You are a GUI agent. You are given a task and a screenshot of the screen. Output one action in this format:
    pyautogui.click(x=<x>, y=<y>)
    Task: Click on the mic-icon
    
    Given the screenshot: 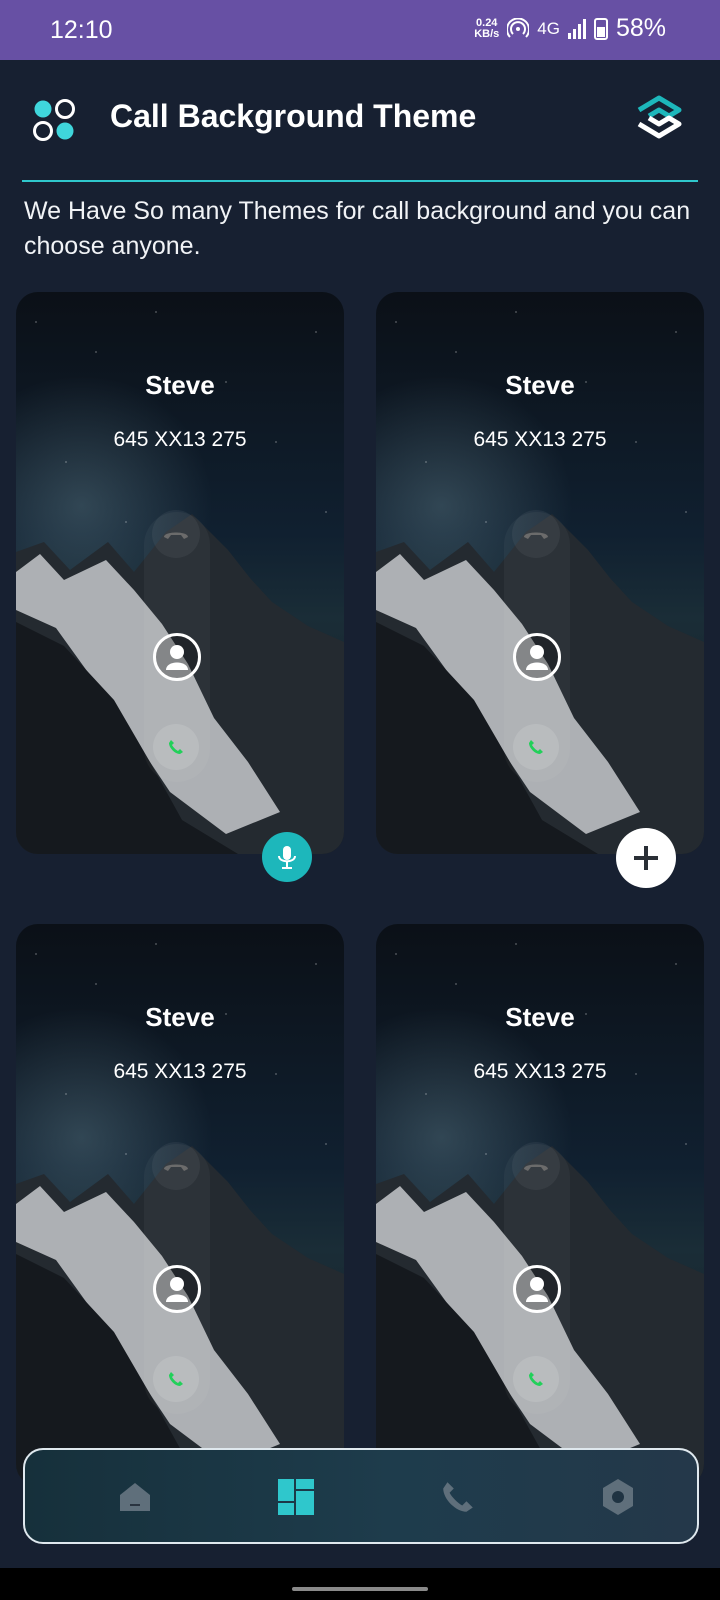 What is the action you would take?
    pyautogui.click(x=287, y=857)
    